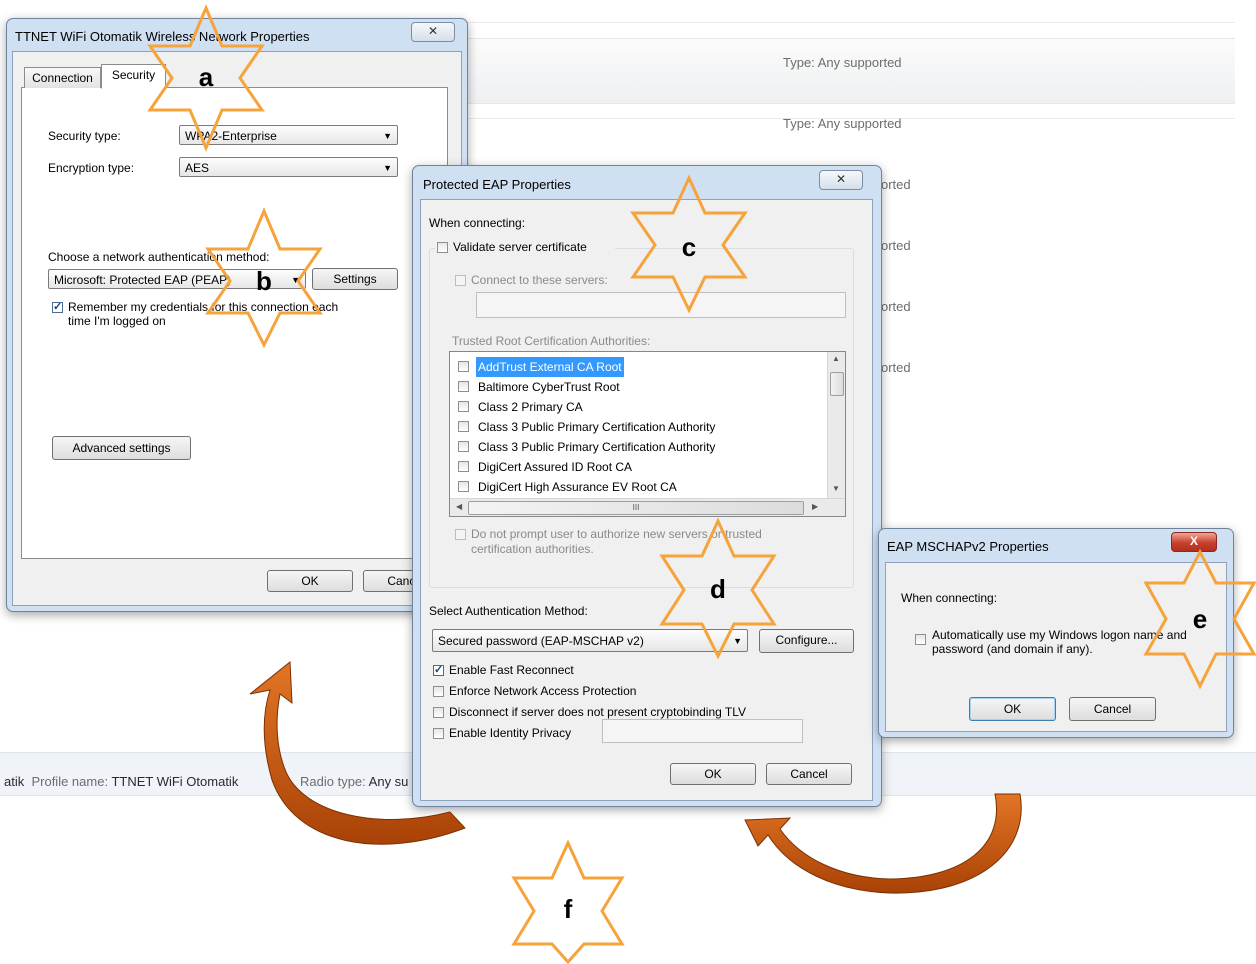  What do you see at coordinates (264, 281) in the screenshot?
I see `annotation-label-b: b` at bounding box center [264, 281].